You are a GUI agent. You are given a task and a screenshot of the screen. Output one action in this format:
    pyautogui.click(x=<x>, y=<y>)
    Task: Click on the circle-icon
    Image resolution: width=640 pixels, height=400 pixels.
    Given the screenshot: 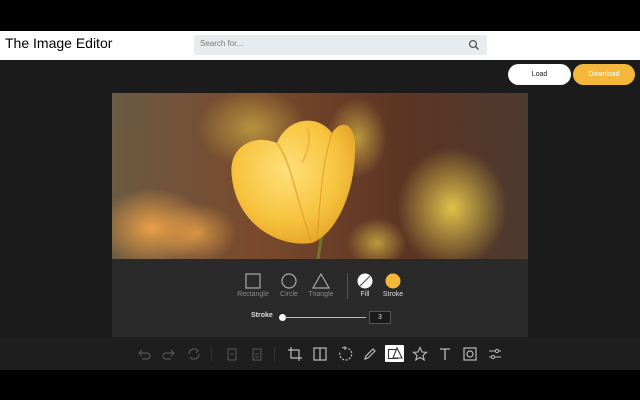 What is the action you would take?
    pyautogui.click(x=289, y=281)
    